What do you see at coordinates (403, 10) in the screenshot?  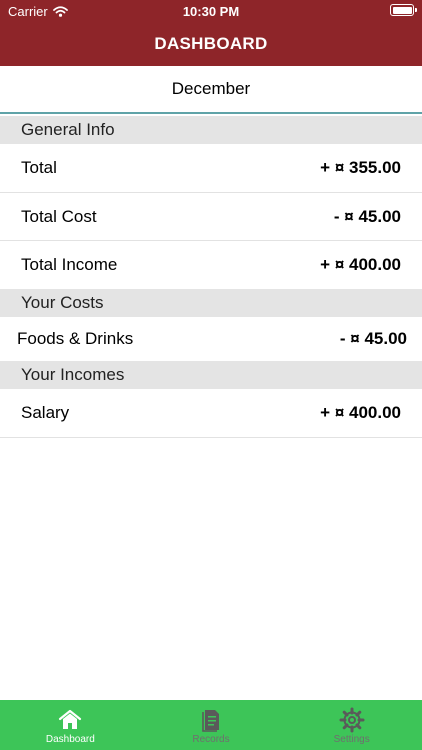 I see `battery-icon` at bounding box center [403, 10].